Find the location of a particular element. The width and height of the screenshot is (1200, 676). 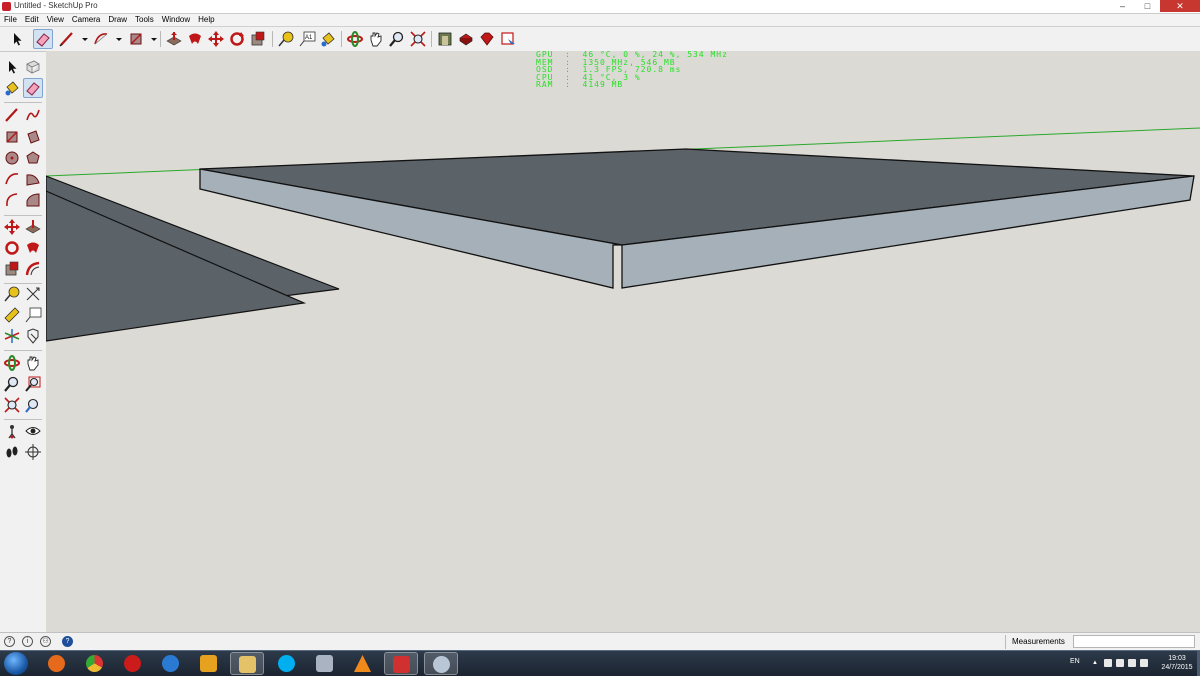

menu-edit: Edit is located at coordinates (32, 20).